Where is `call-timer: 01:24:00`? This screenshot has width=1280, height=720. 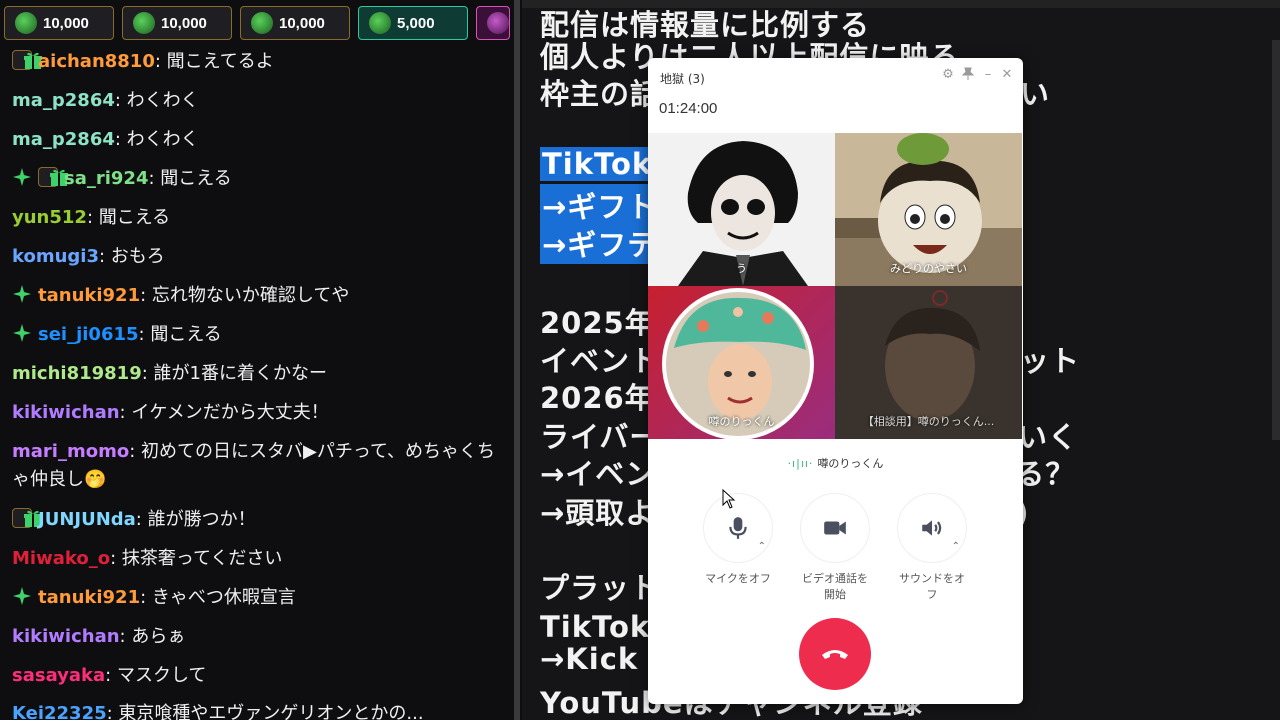 call-timer: 01:24:00 is located at coordinates (688, 108).